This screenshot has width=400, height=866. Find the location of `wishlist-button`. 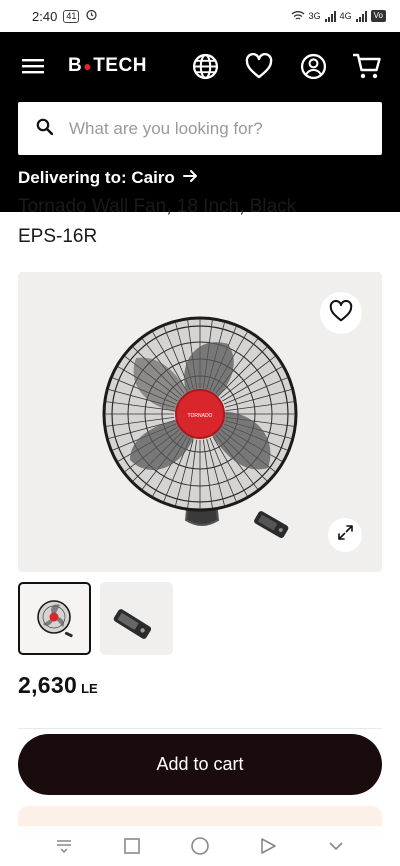

wishlist-button is located at coordinates (341, 313).